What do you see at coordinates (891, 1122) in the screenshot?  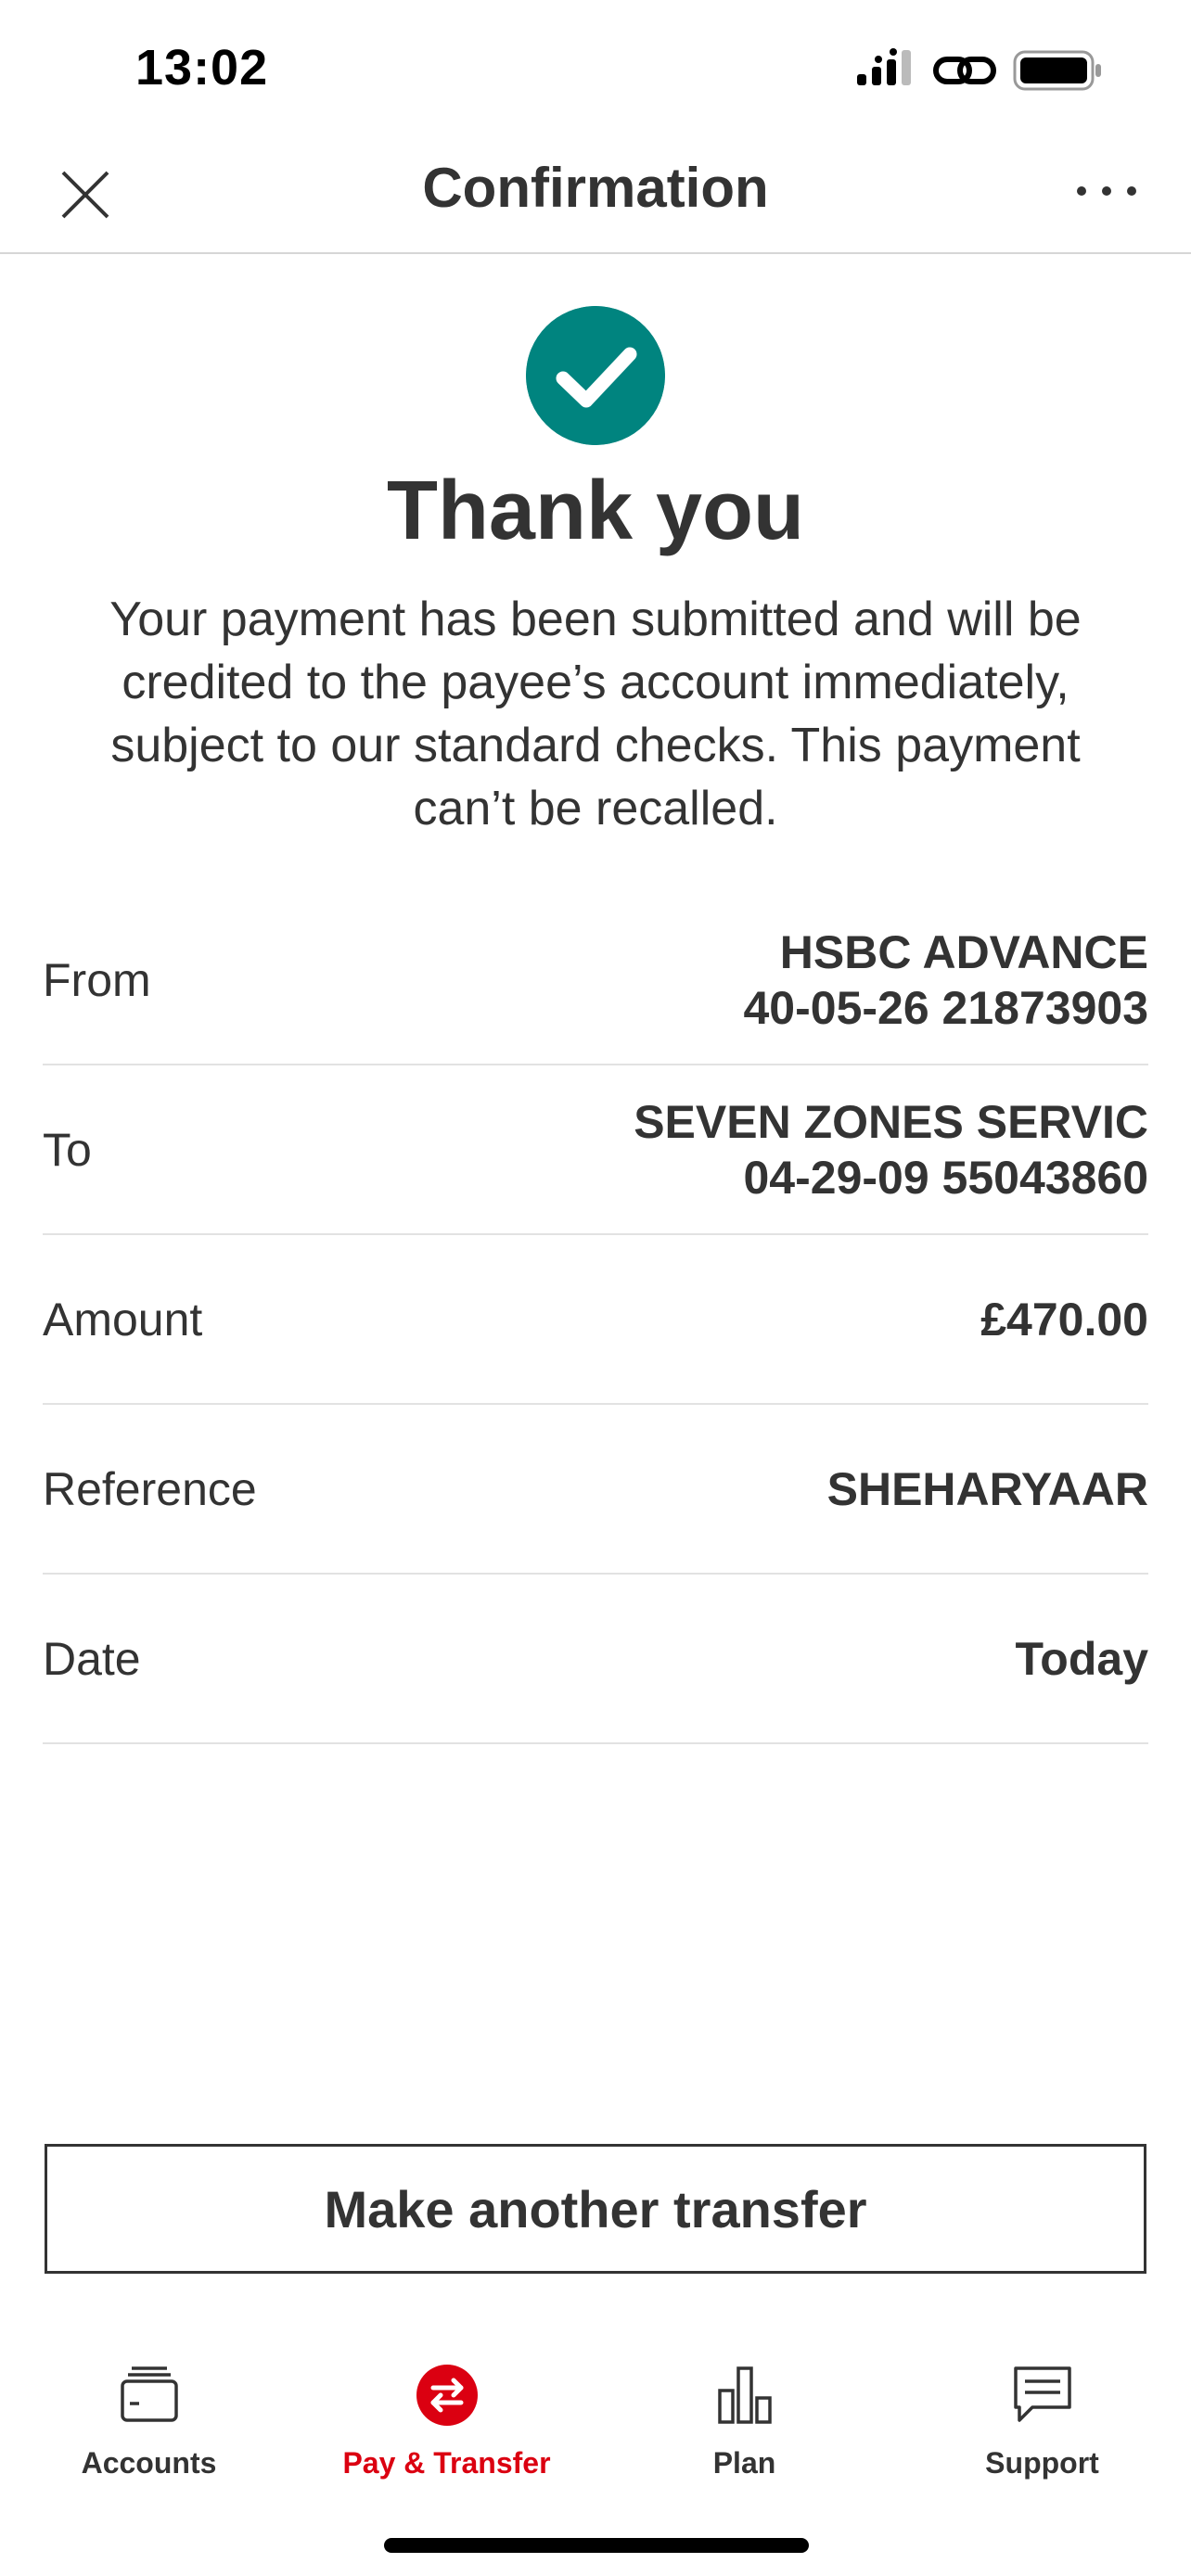 I see `payee-name: SEVEN ZONES SERVIC` at bounding box center [891, 1122].